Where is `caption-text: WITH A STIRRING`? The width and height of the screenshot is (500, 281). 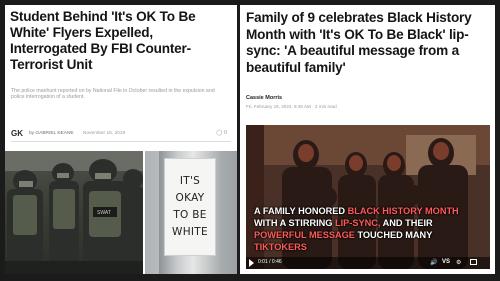 caption-text: WITH A STIRRING is located at coordinates (294, 223).